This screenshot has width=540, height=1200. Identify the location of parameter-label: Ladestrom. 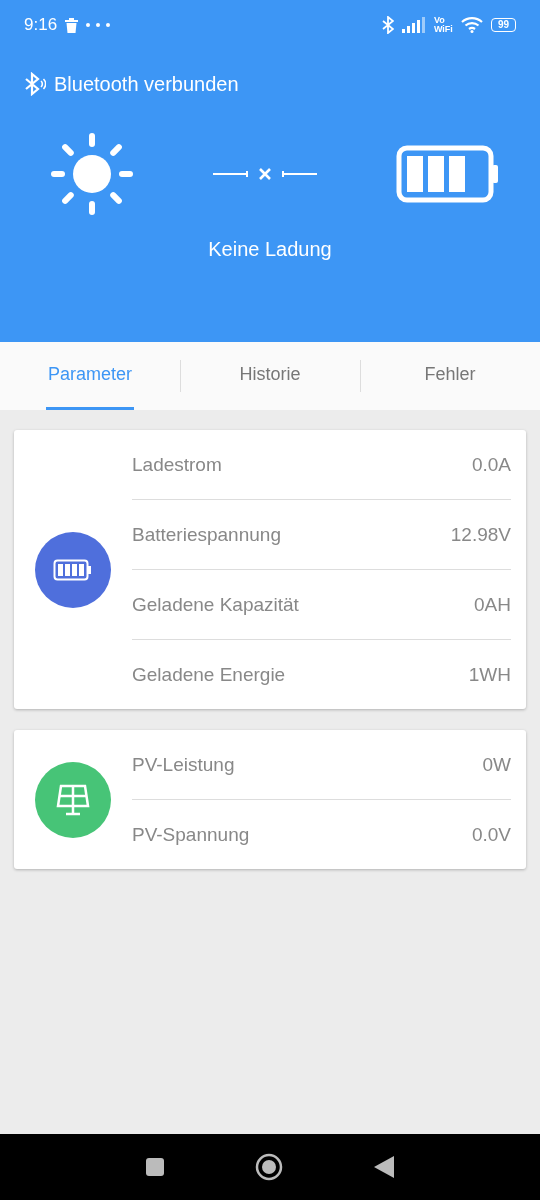
(177, 464).